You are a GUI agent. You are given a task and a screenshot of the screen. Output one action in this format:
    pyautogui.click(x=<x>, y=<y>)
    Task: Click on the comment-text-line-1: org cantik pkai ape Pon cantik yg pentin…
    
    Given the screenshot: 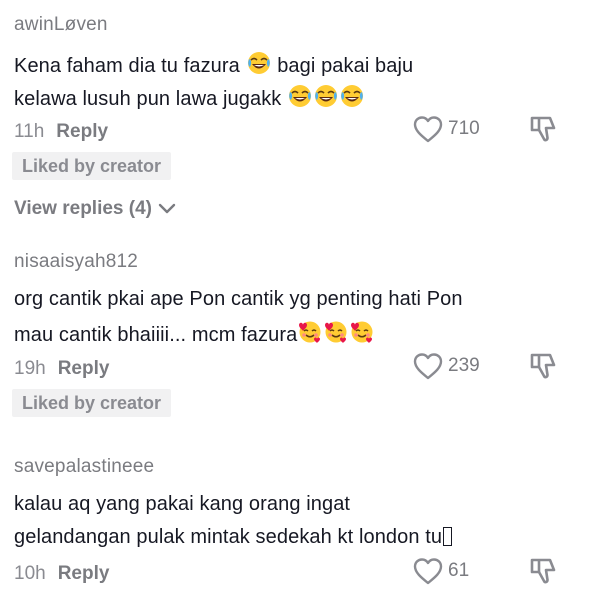 What is the action you would take?
    pyautogui.click(x=238, y=299)
    